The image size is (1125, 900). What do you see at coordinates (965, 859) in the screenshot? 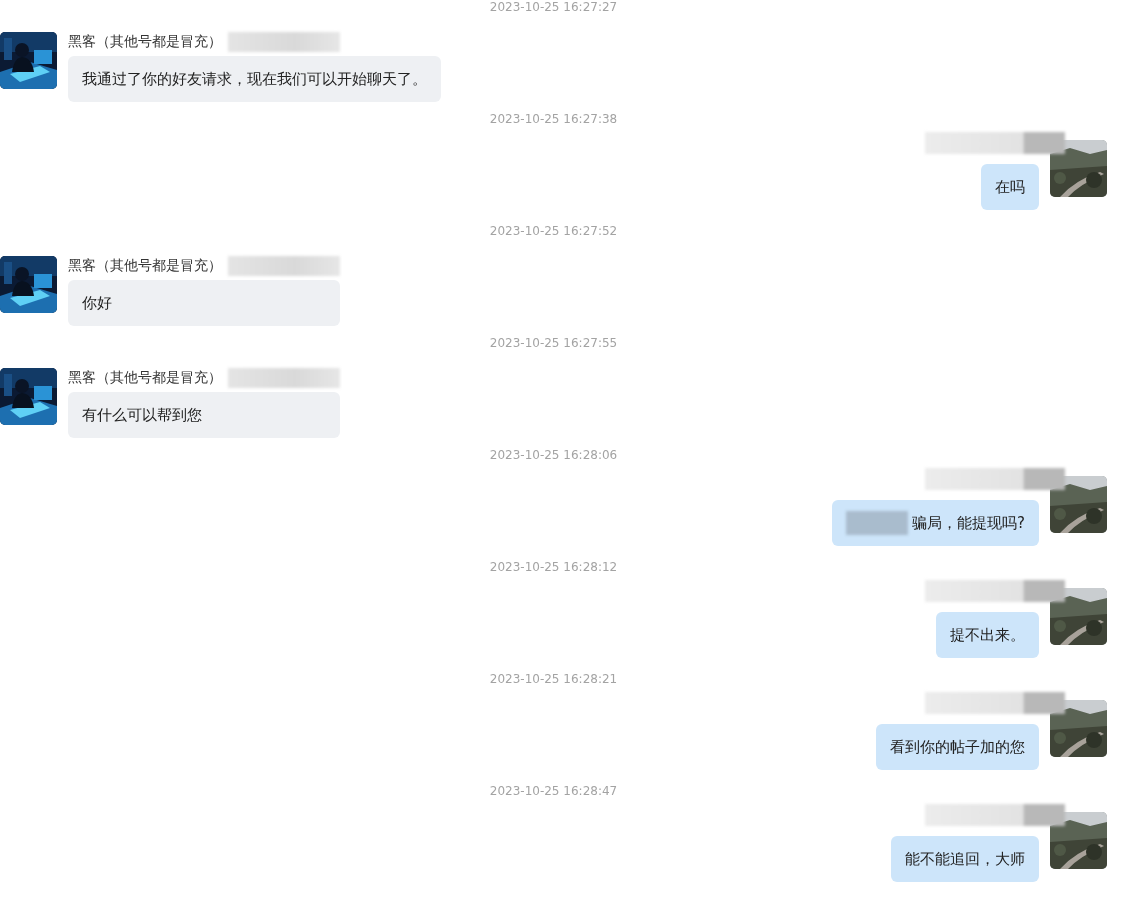
I see `message-text: 能不能追回，大师` at bounding box center [965, 859].